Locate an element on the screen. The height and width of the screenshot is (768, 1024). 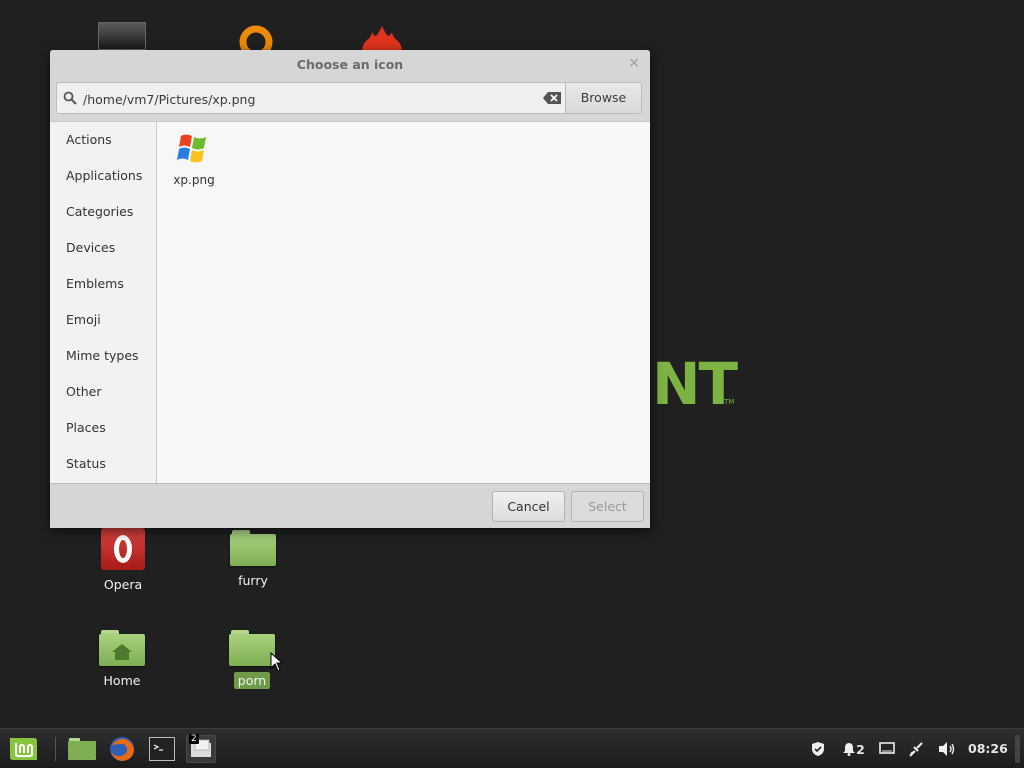
dialog-titlebar: Choose an icon × is located at coordinates (350, 64).